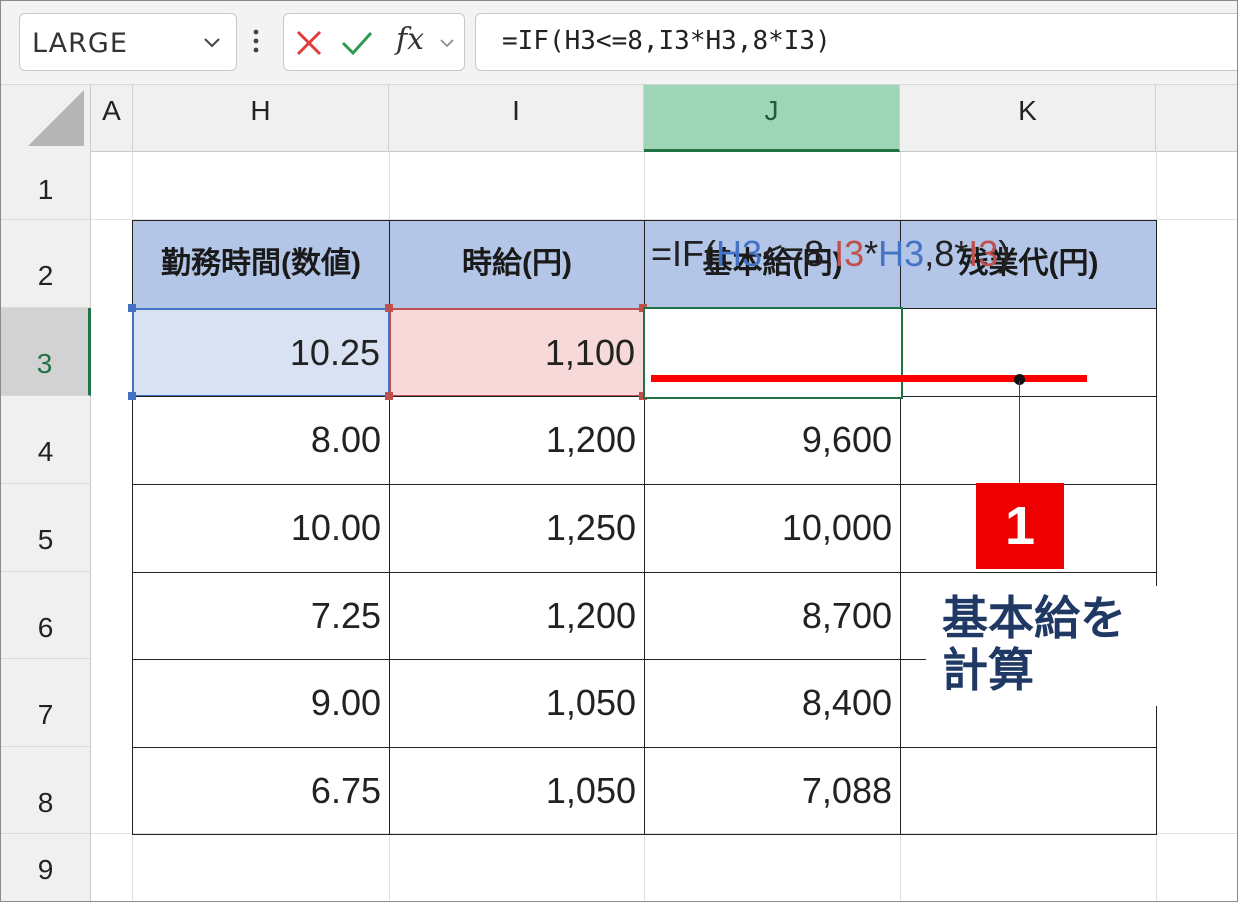 This screenshot has height=904, width=1240. I want to click on in-cell-formula: =IF(H3<=8,I3*H3,8*I3), so click(830, 254).